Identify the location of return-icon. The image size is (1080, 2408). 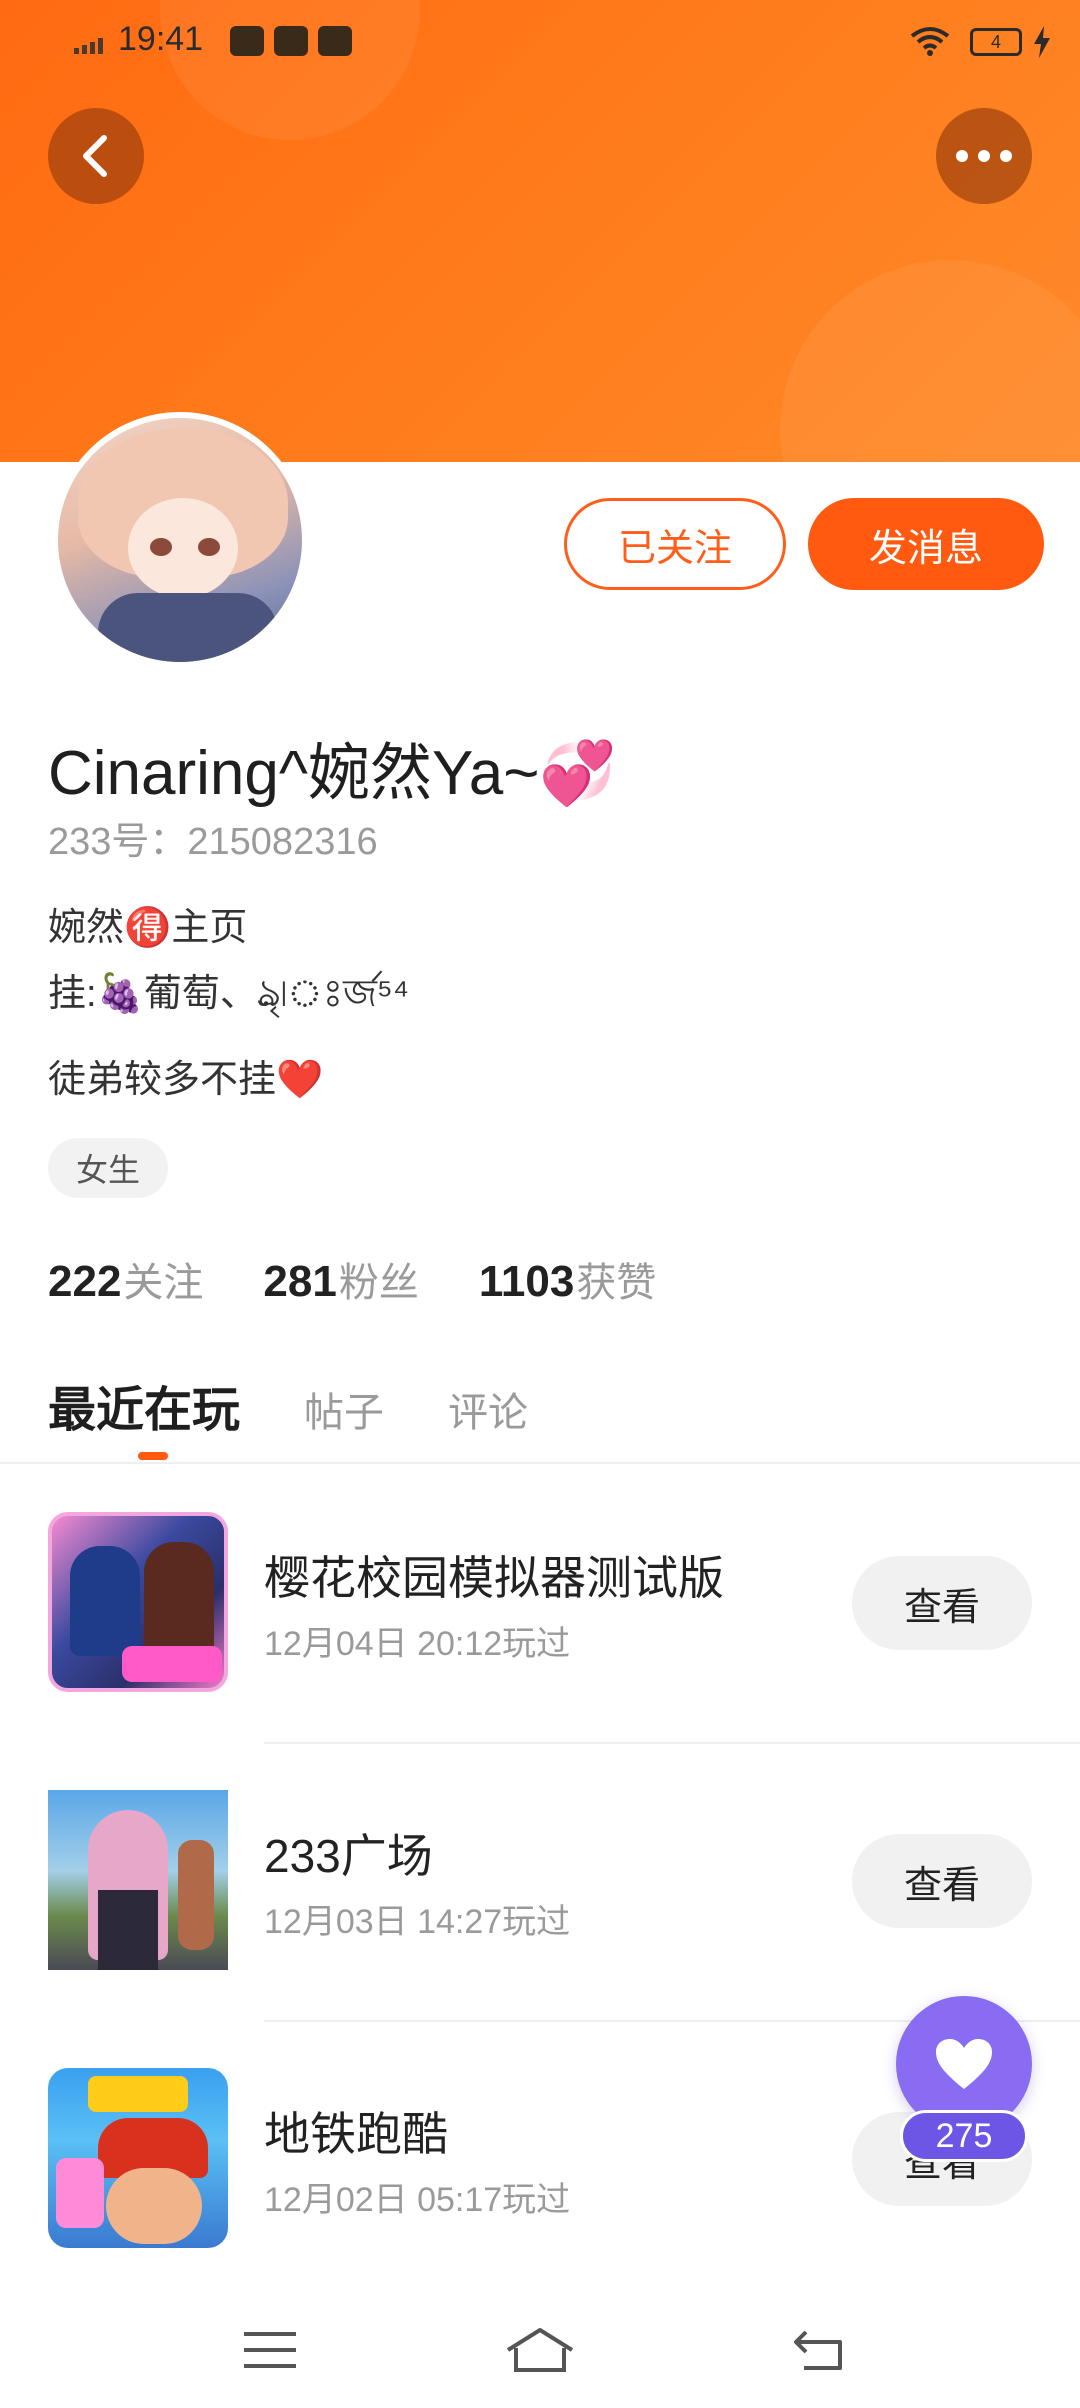
(818, 2350).